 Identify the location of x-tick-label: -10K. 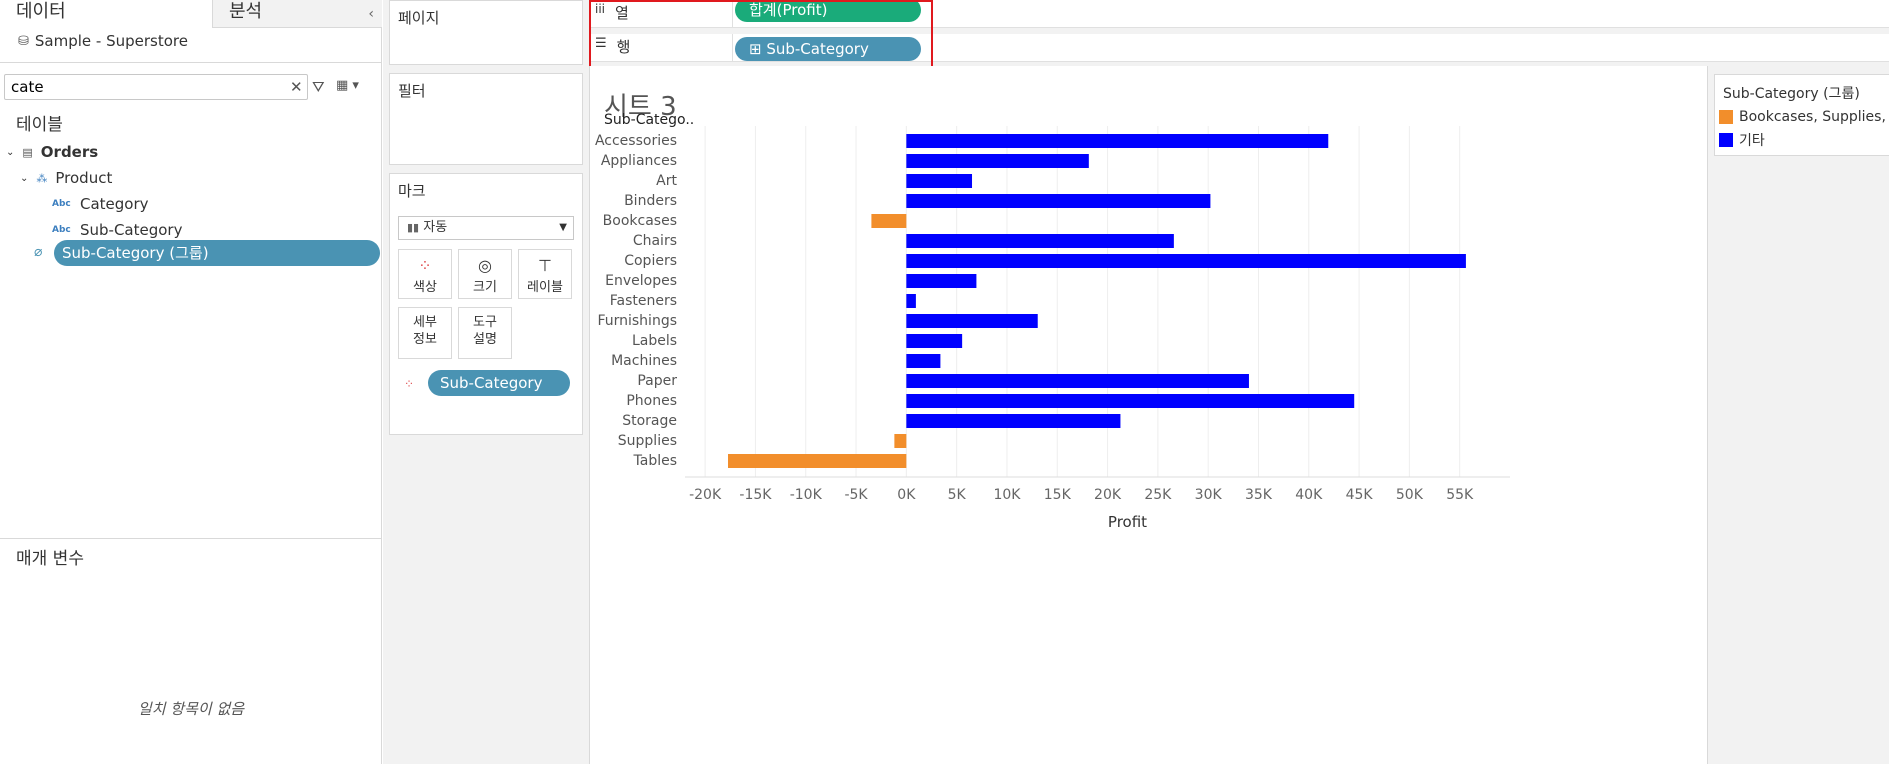
(806, 495).